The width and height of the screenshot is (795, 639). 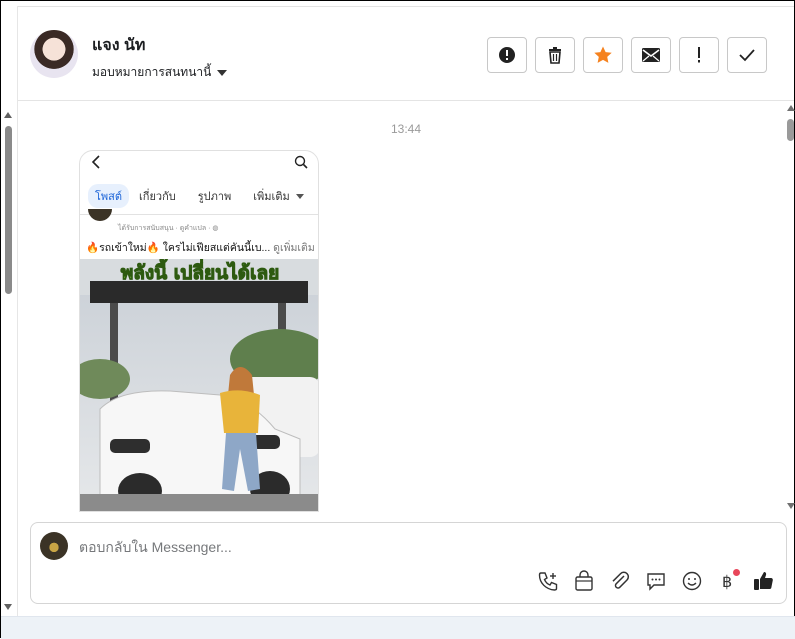 What do you see at coordinates (152, 72) in the screenshot?
I see `assign-label: มอบหมายการสนทนานี้` at bounding box center [152, 72].